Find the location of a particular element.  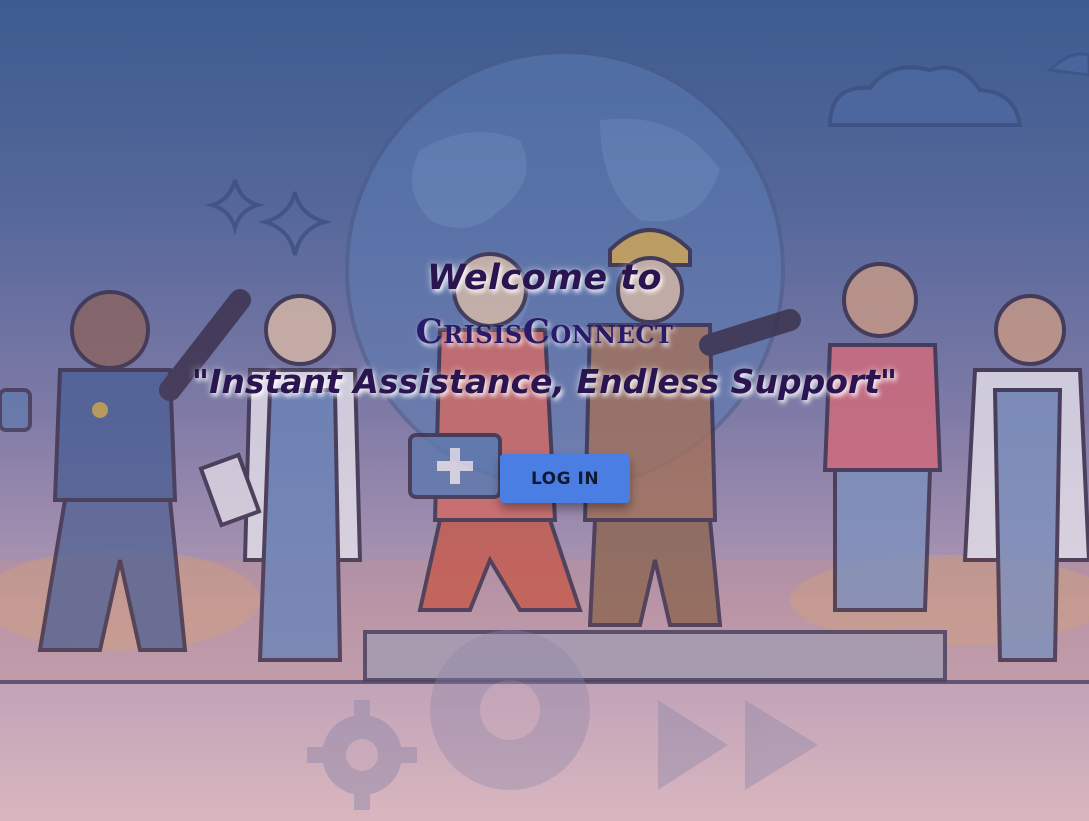

brand-title: CrisisConnect is located at coordinates (544, 332).